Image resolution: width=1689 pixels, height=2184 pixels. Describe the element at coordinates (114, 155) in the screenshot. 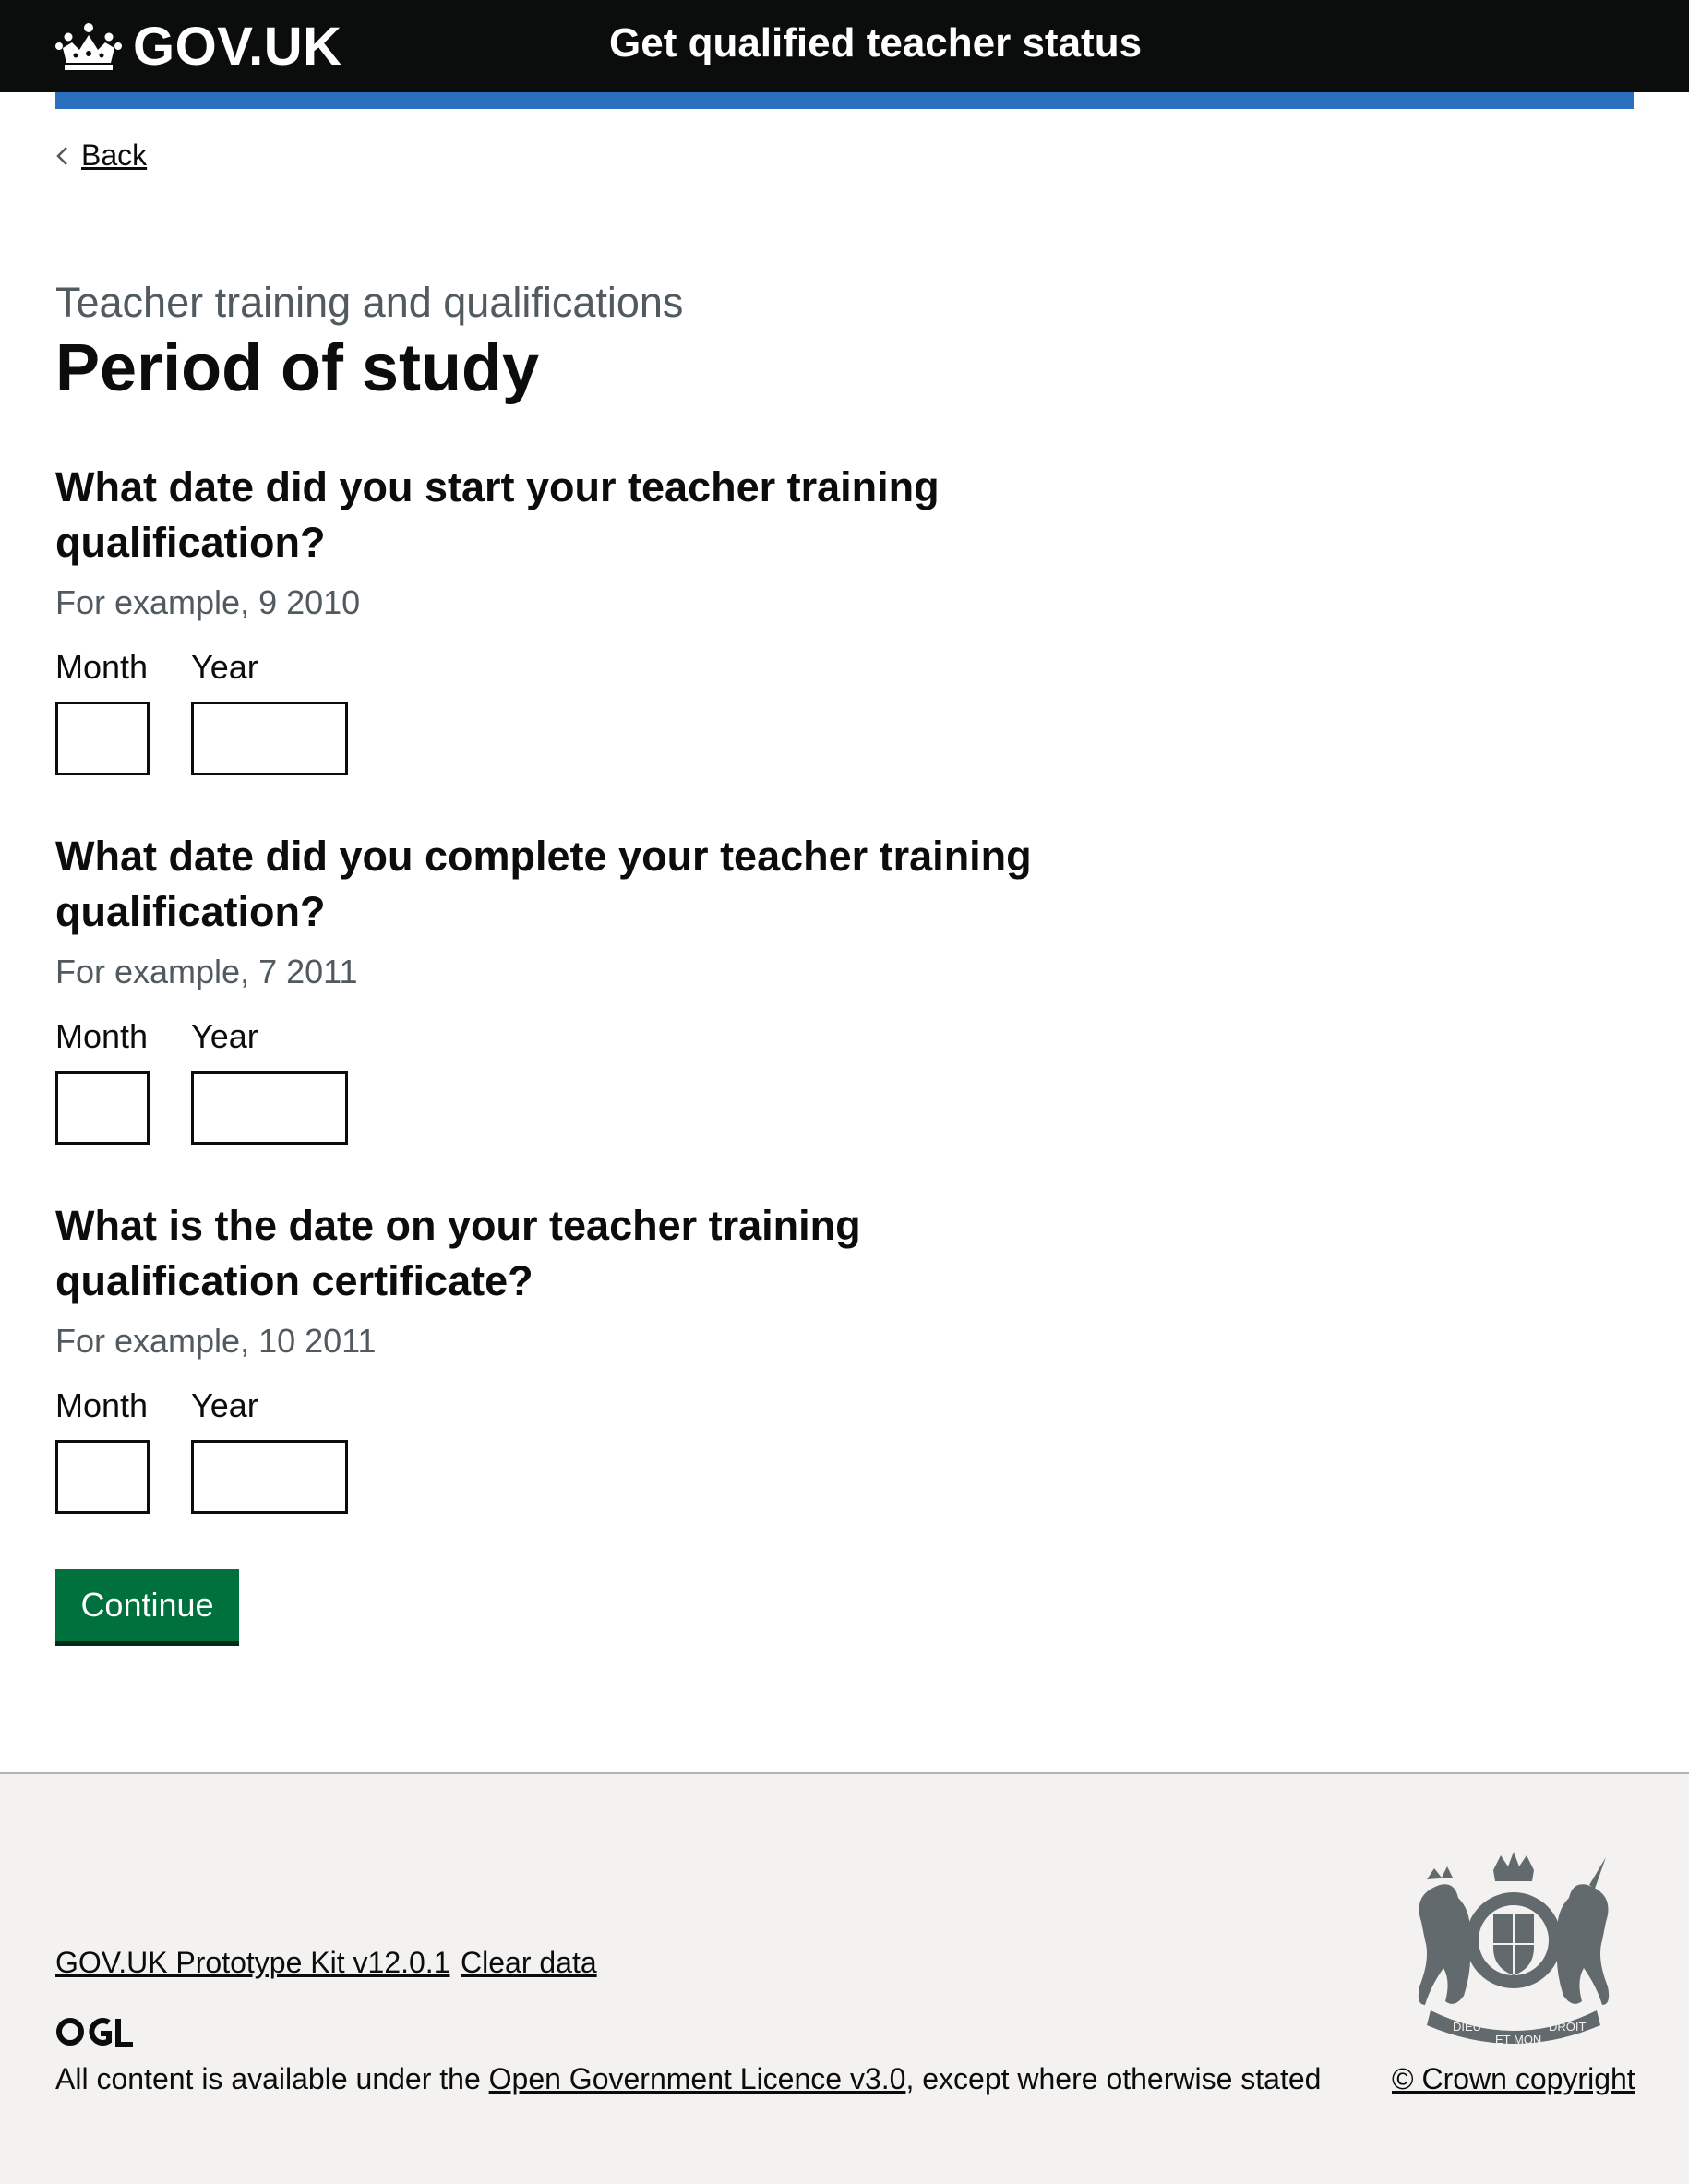

I see `back-link-label: Back` at that location.